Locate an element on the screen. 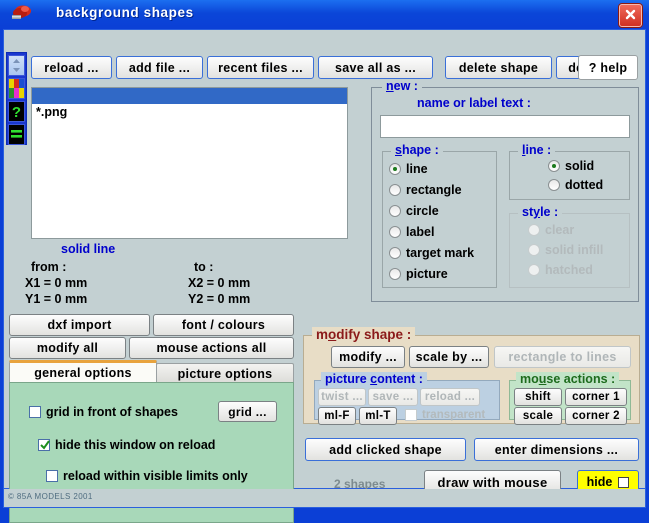 This screenshot has height=523, width=649. status-bar: © 85A MODELS 2001 is located at coordinates (324, 498).